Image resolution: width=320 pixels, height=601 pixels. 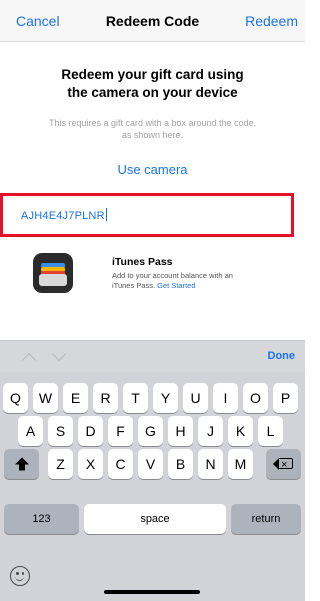 I want to click on backspace-key, so click(x=283, y=464).